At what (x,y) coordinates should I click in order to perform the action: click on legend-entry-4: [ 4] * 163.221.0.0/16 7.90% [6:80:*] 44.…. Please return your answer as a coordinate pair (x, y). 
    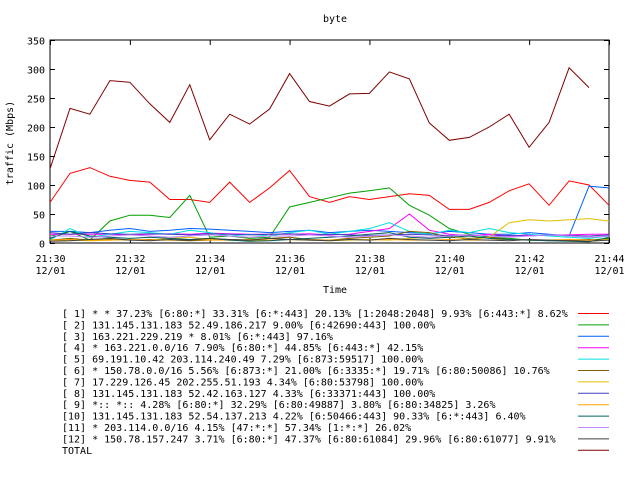
    Looking at the image, I should click on (242, 348).